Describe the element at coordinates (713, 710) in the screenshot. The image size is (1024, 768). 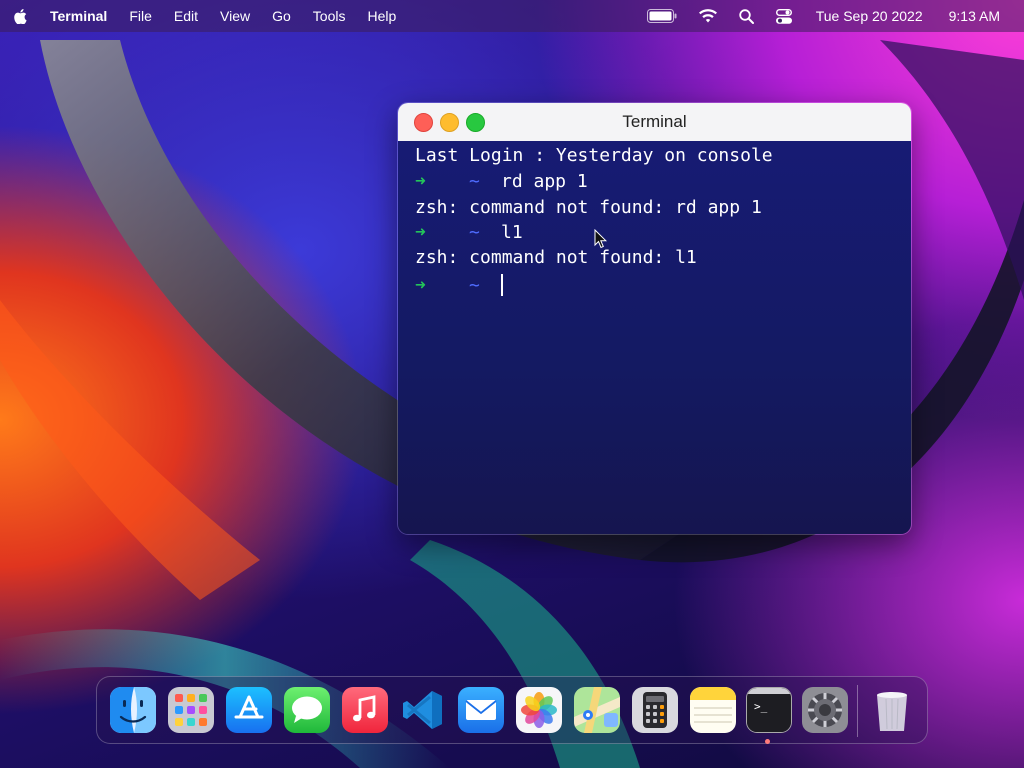
I see `dock-notes-icon` at that location.